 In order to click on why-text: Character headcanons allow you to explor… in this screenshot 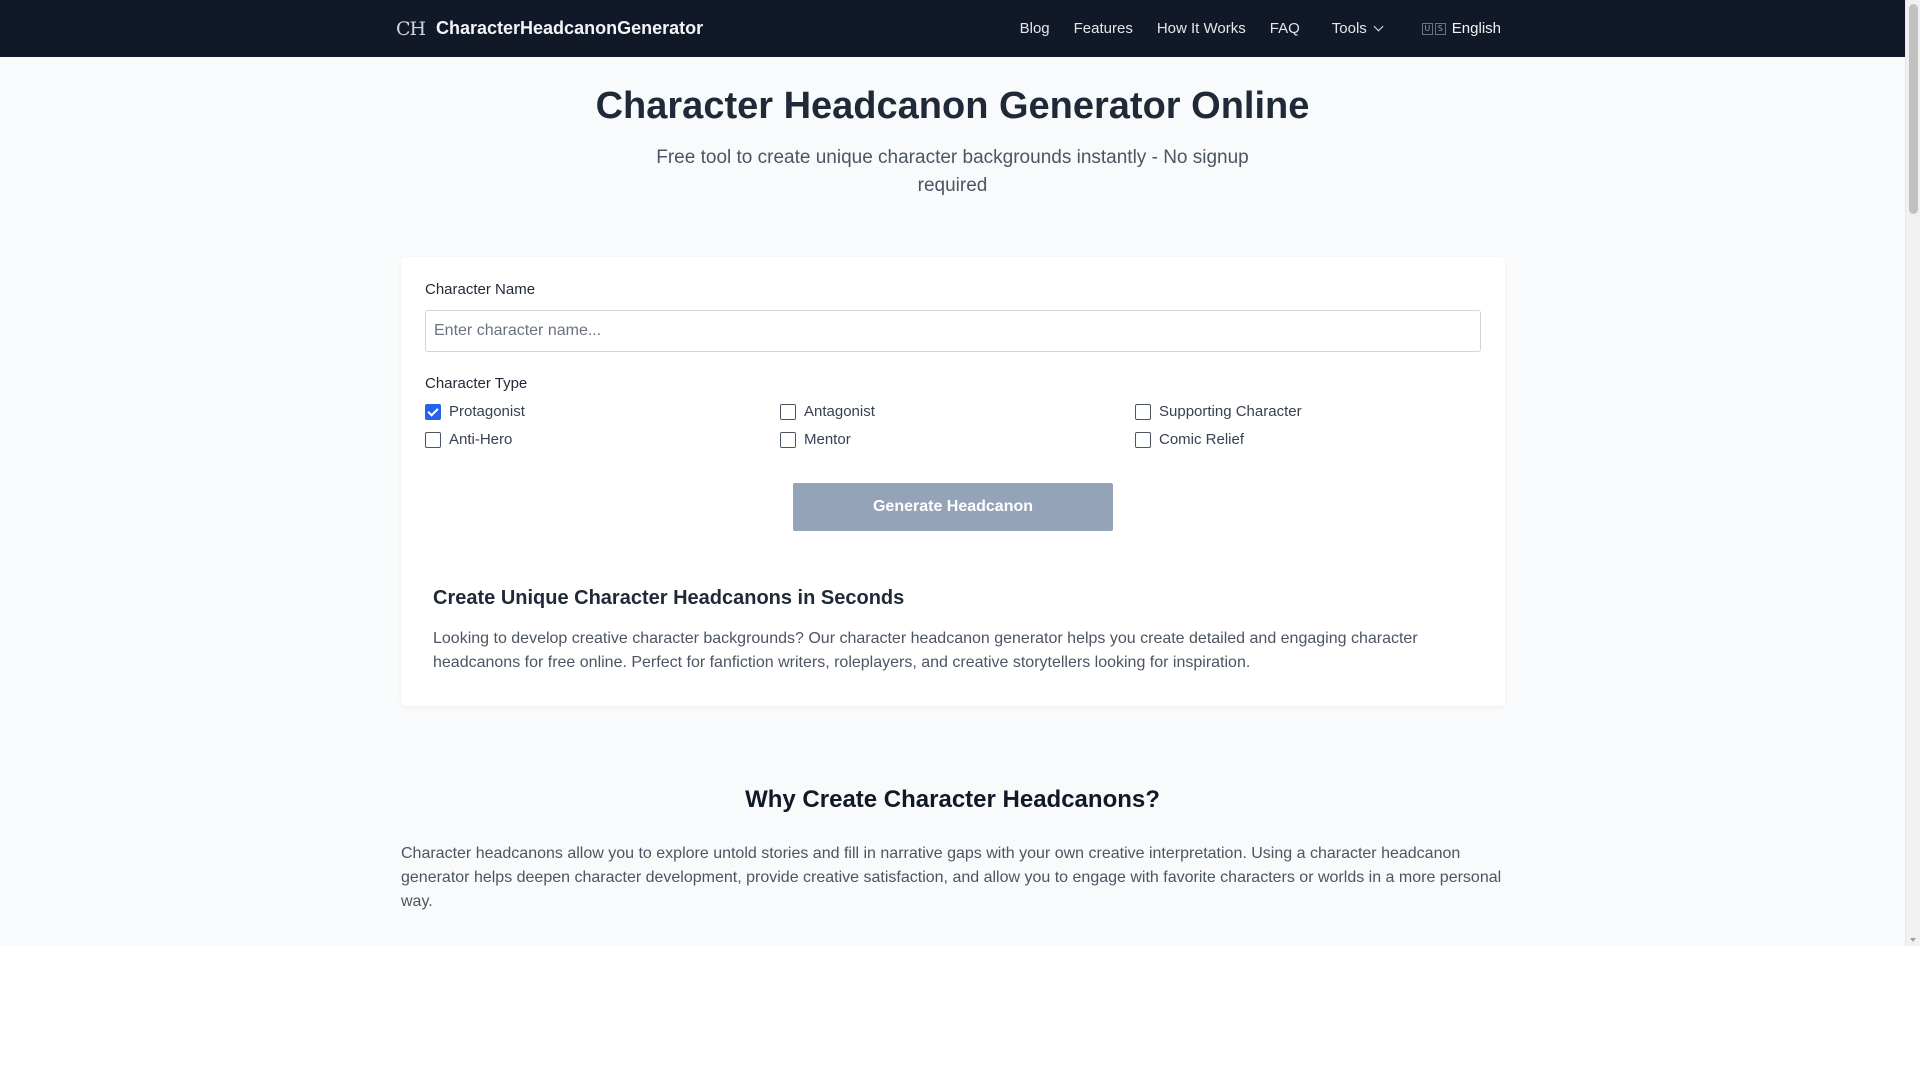, I will do `click(951, 877)`.